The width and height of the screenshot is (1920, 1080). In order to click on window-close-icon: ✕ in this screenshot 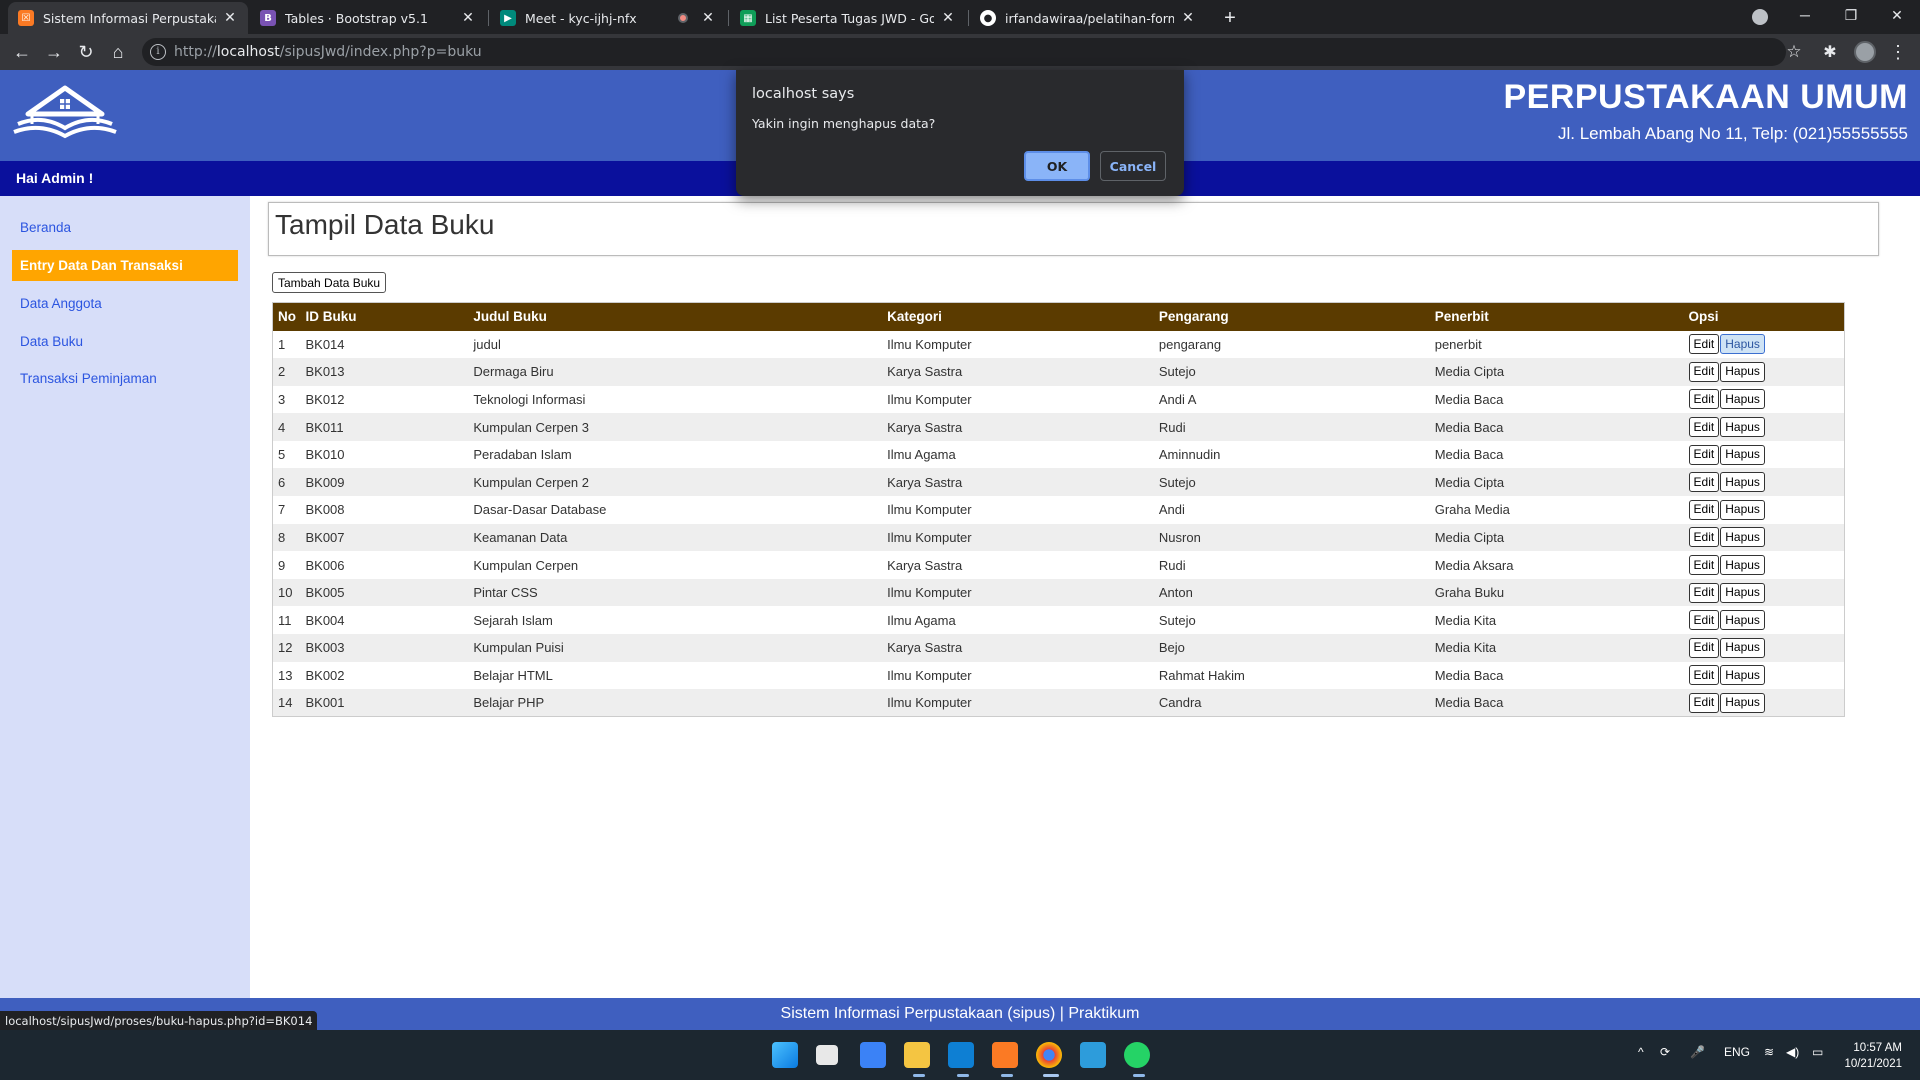, I will do `click(1897, 17)`.